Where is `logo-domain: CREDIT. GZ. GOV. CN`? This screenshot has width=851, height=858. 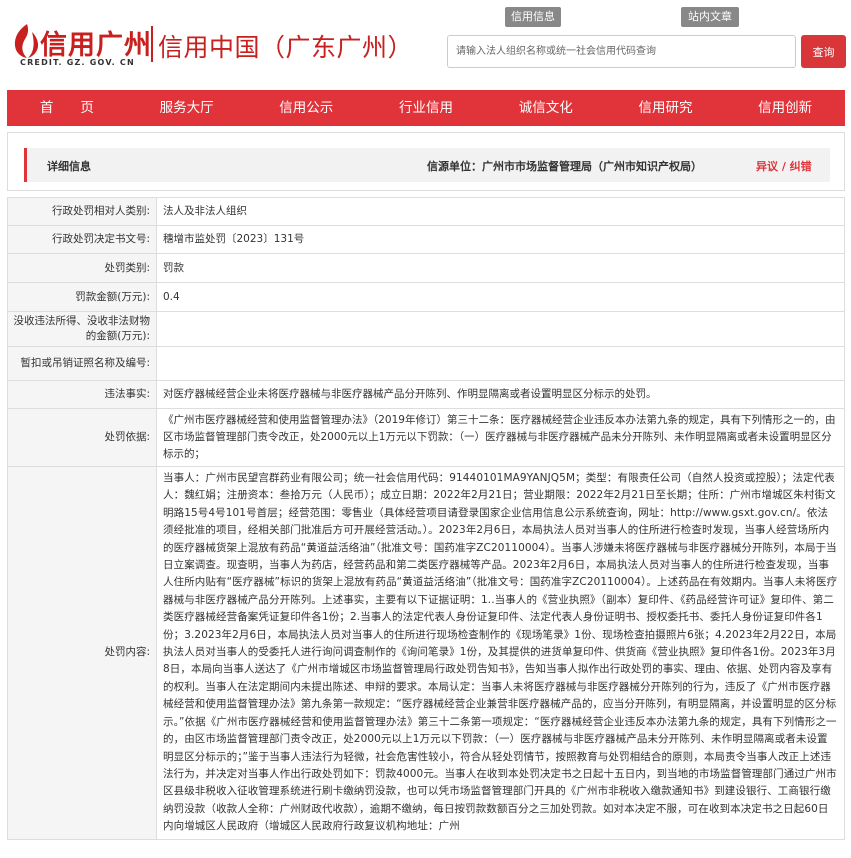 logo-domain: CREDIT. GZ. GOV. CN is located at coordinates (77, 62).